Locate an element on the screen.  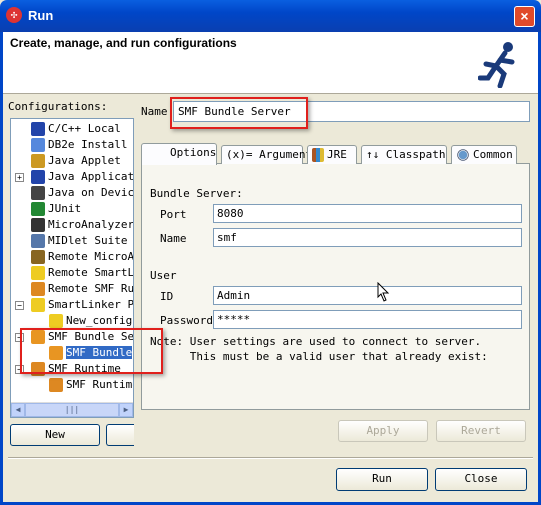
tree-item: + Java Applicati is located at coordinates (74, 177).